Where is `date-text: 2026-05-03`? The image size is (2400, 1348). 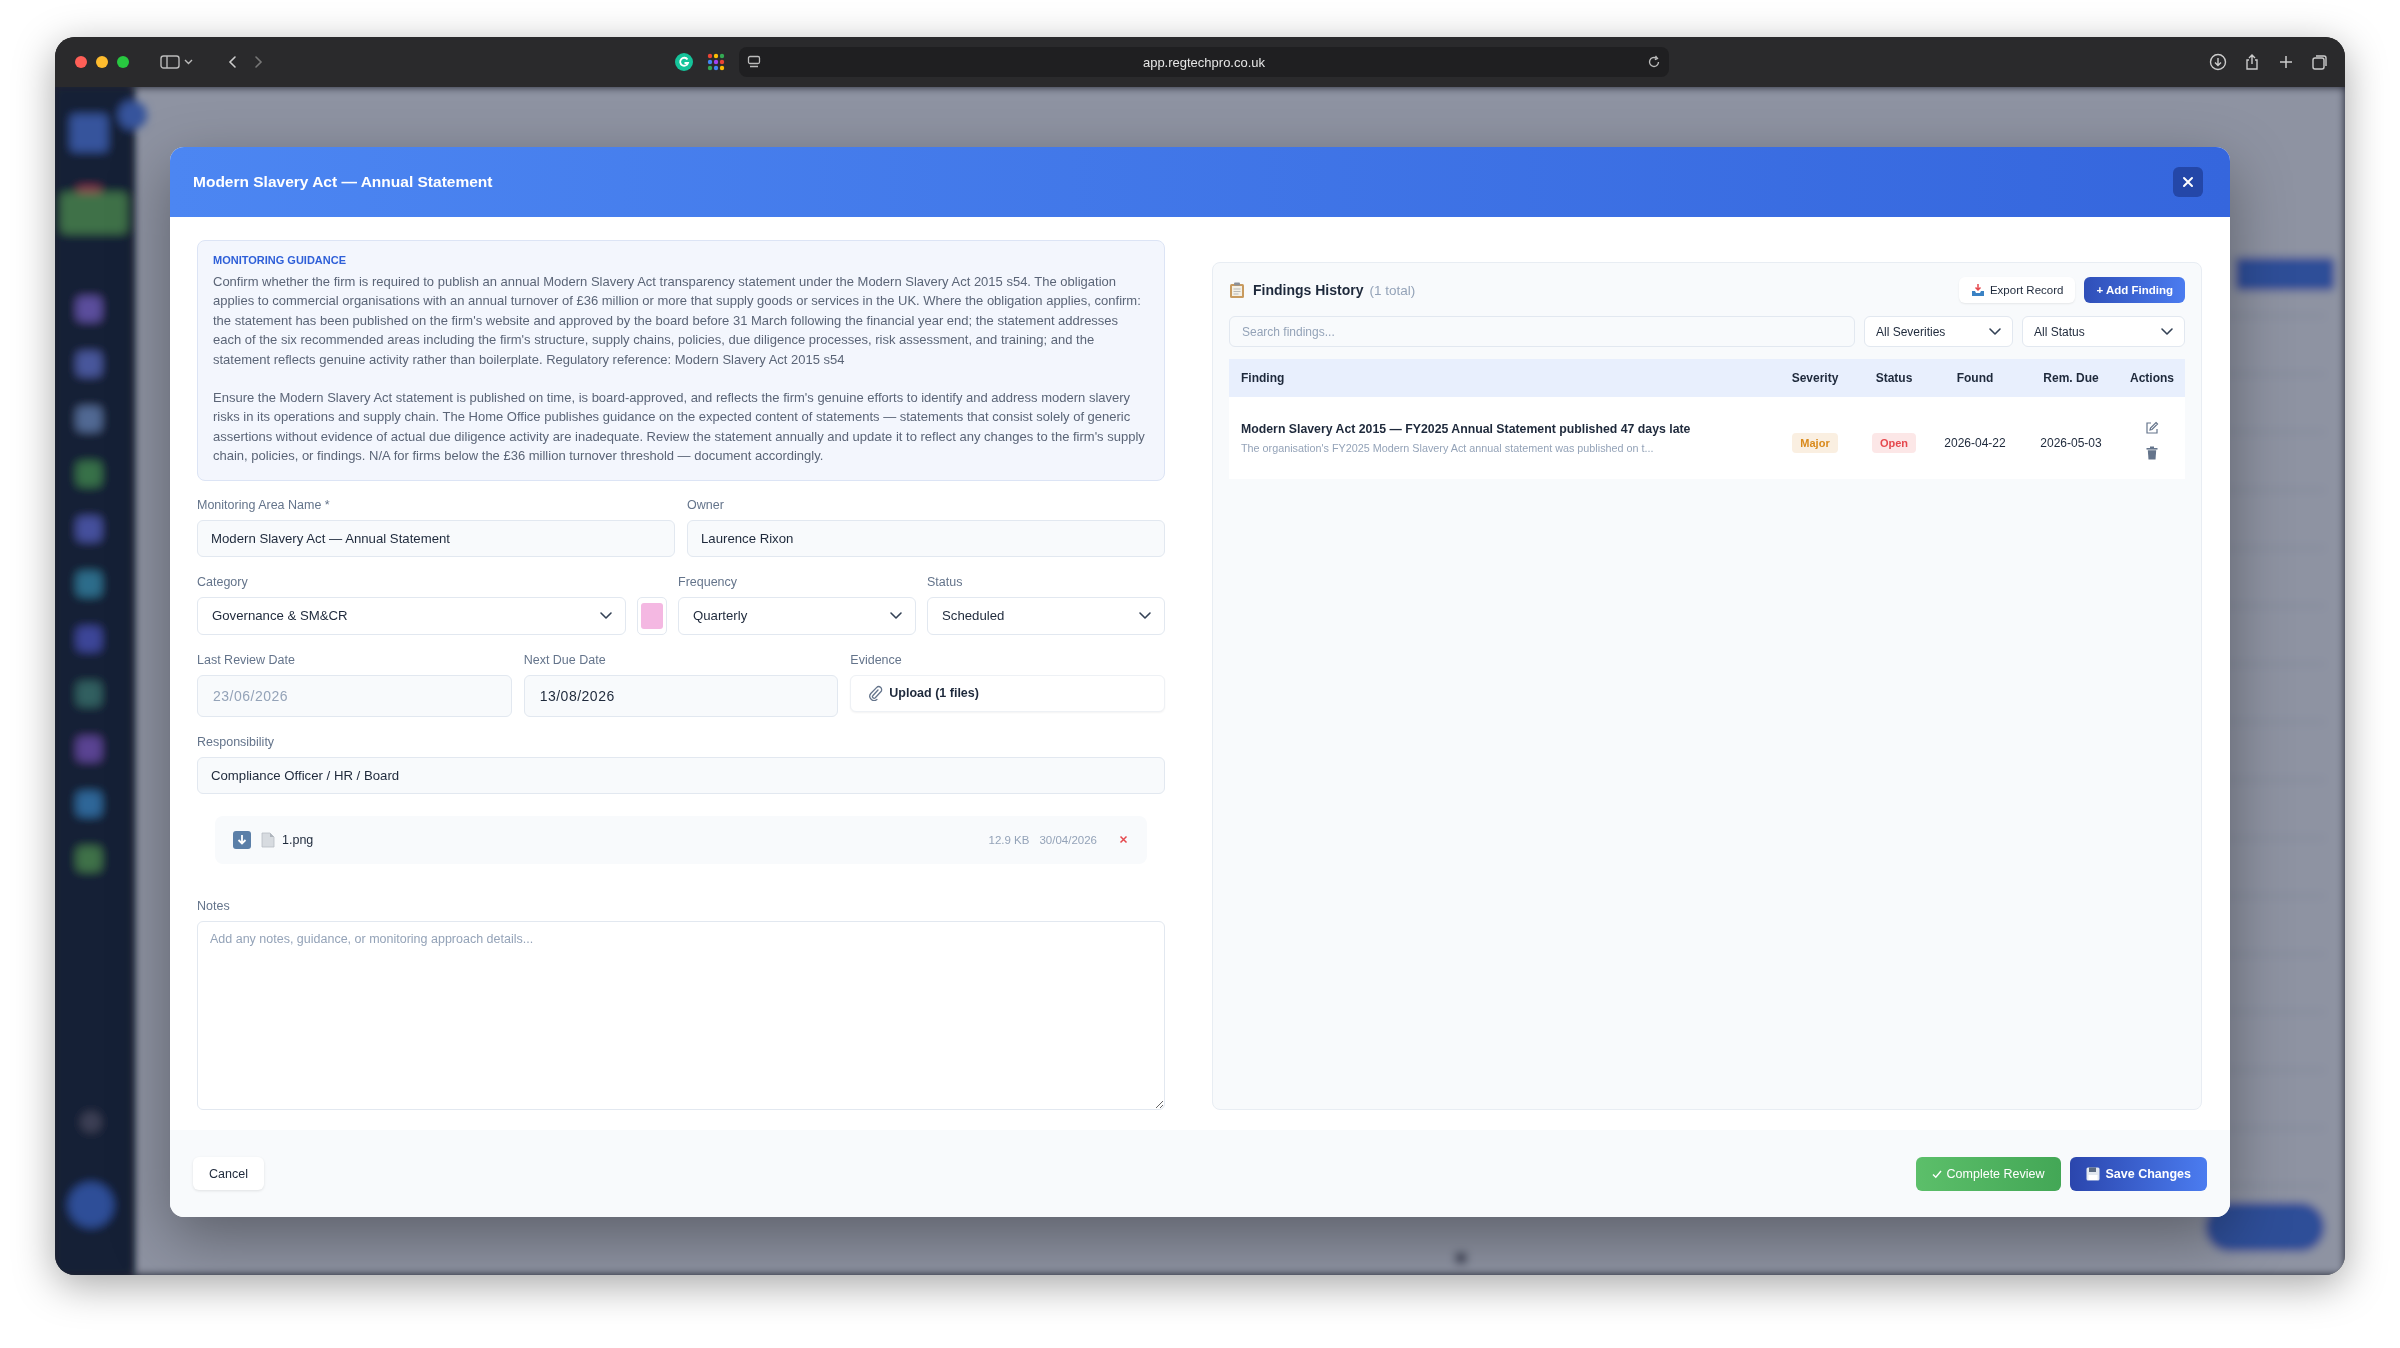 date-text: 2026-05-03 is located at coordinates (2071, 443).